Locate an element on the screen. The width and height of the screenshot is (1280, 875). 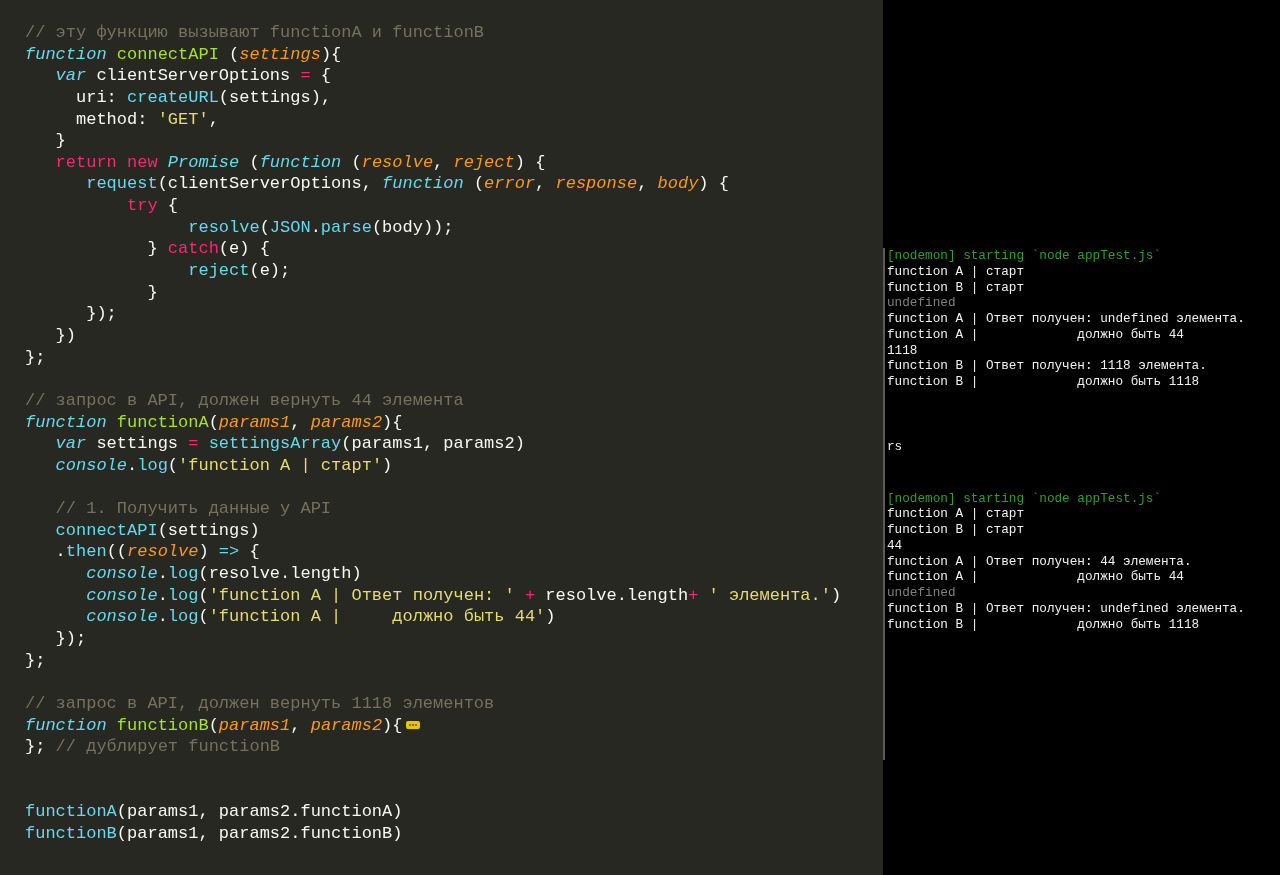
code-line: functionB(params1, params2.functionB) is located at coordinates (214, 833).